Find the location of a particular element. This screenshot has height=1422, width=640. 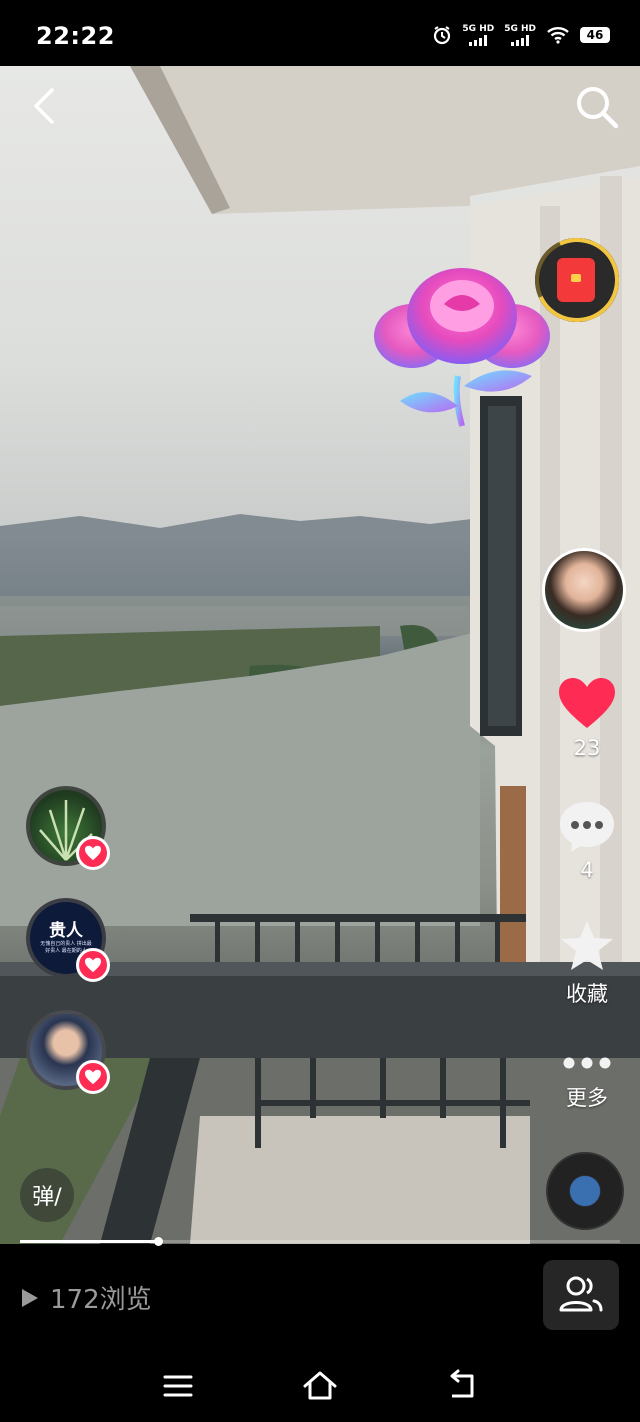

battery-icon: 46 is located at coordinates (595, 35).